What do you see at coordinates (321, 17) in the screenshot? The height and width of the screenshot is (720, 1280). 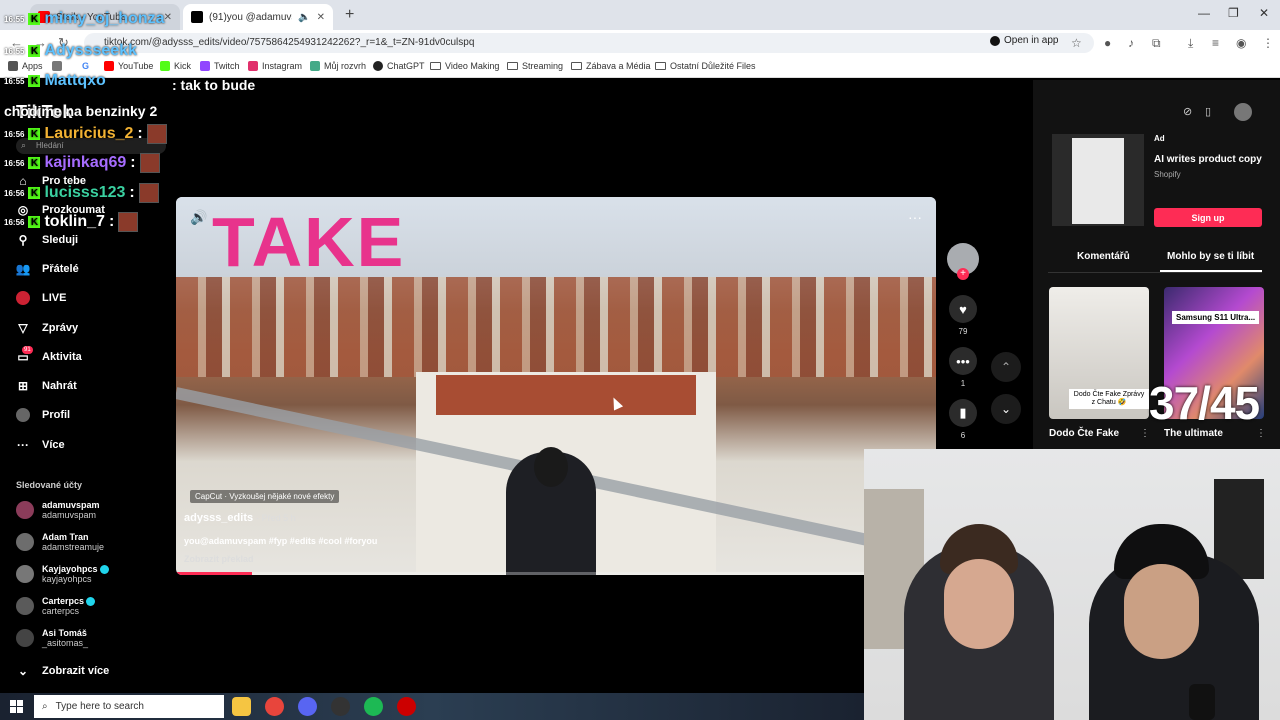 I see `close-tab-icon: ✕` at bounding box center [321, 17].